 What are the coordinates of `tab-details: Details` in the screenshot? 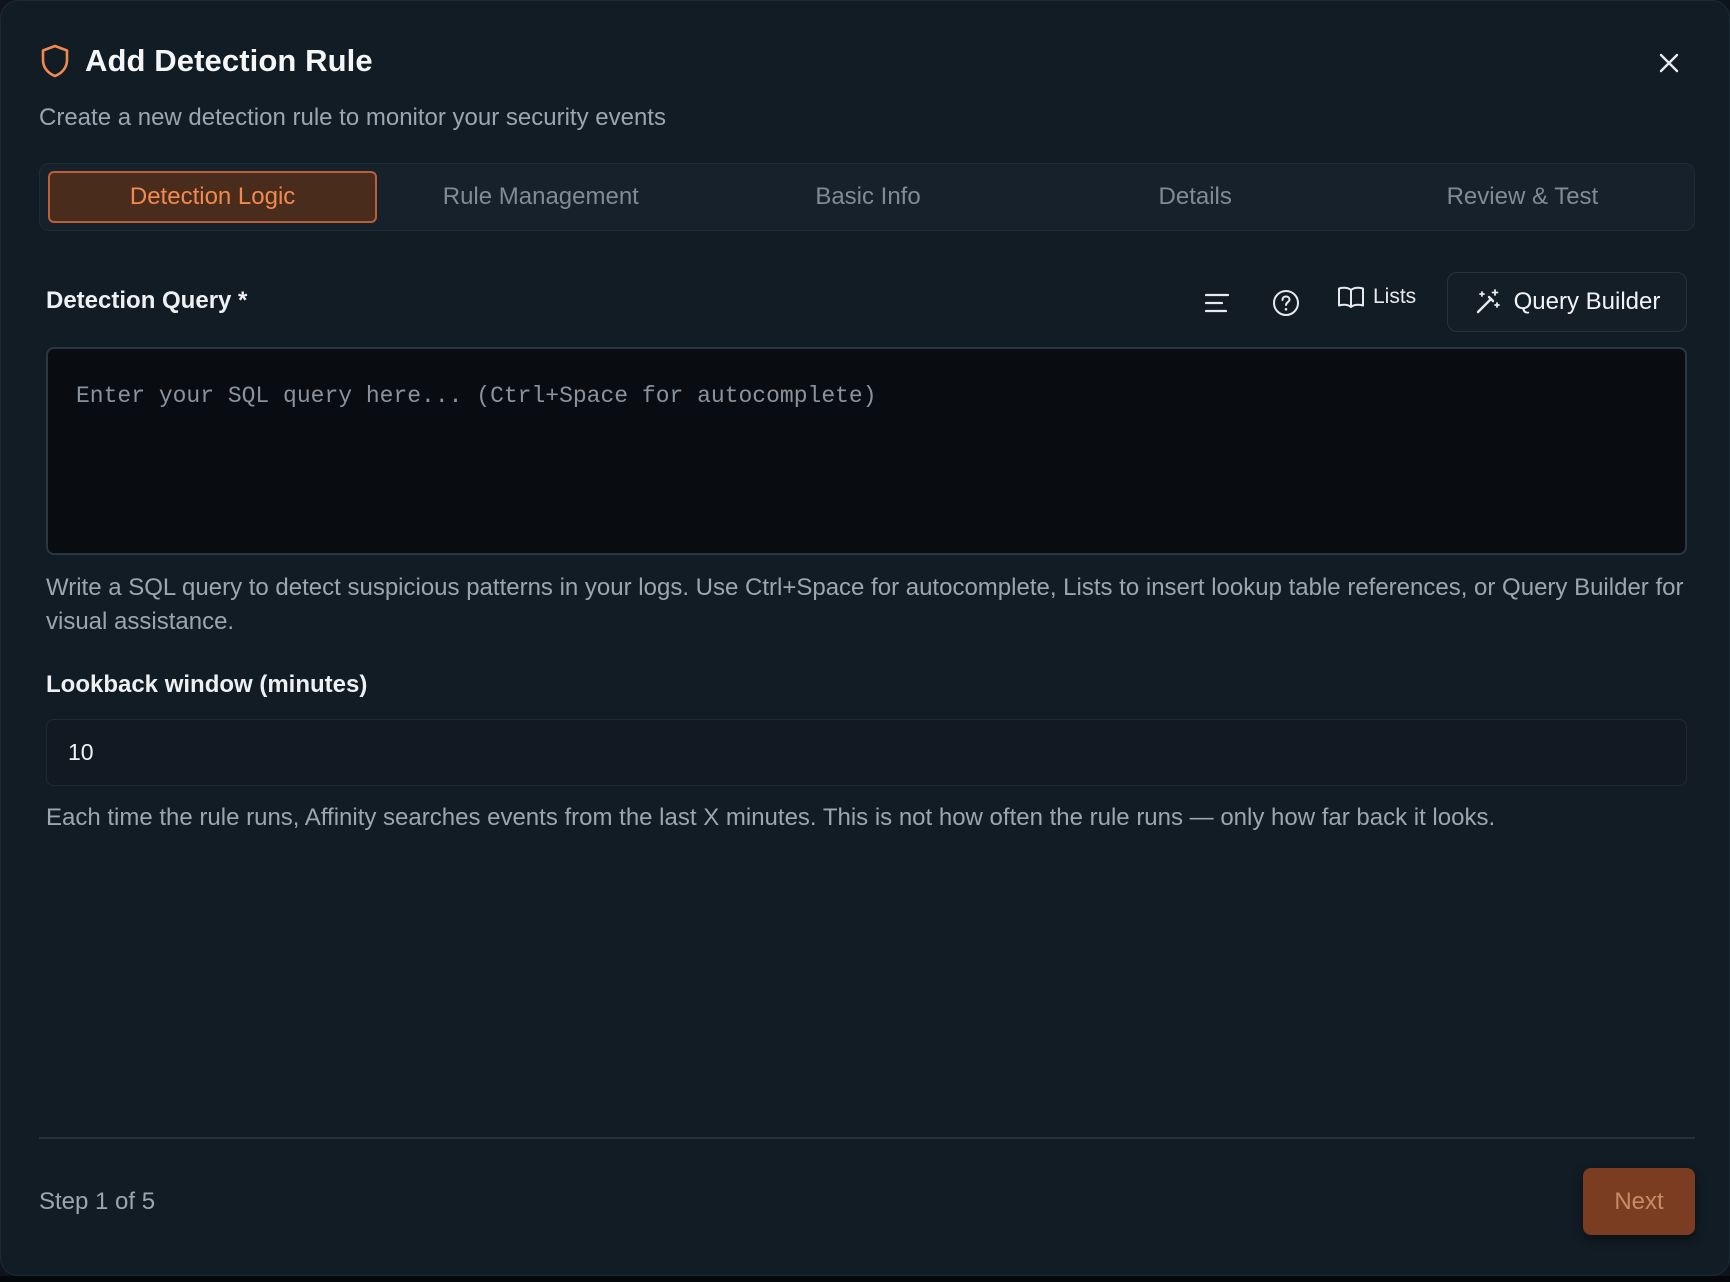 It's located at (1195, 197).